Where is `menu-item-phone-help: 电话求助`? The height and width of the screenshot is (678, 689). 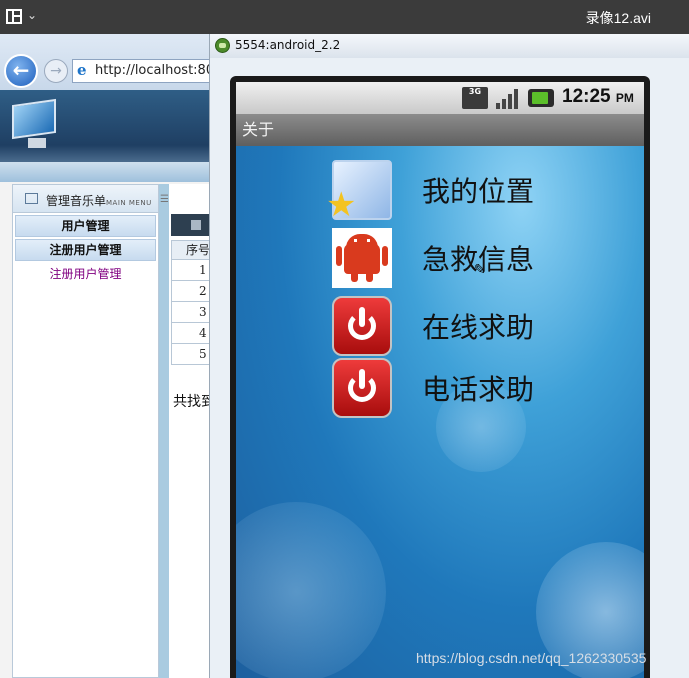 menu-item-phone-help: 电话求助 is located at coordinates (482, 386).